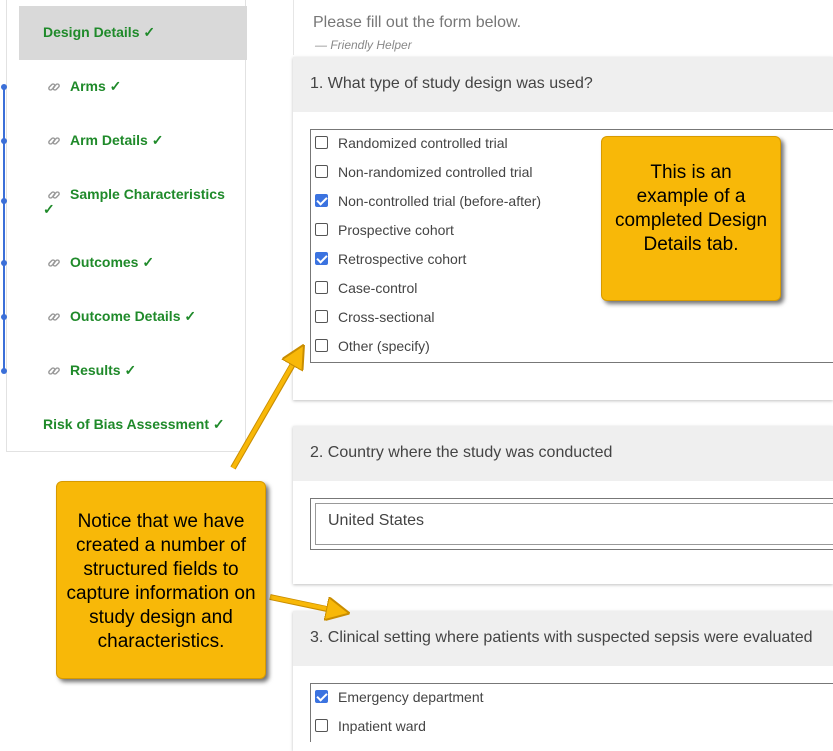 The width and height of the screenshot is (833, 751). What do you see at coordinates (303, 603) in the screenshot?
I see `arrow-right-fill` at bounding box center [303, 603].